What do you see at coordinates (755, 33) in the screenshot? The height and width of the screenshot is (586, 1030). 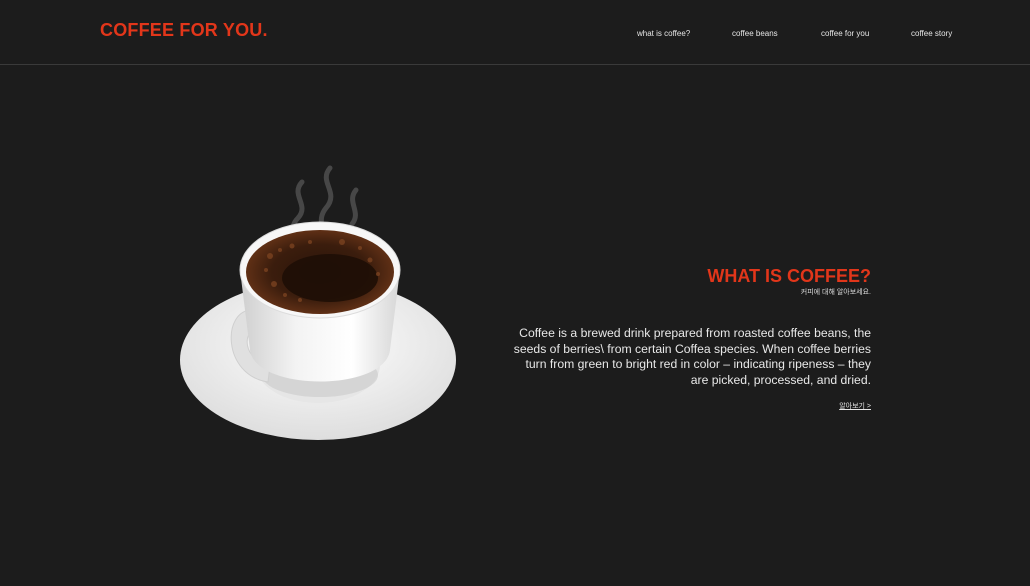 I see `nav-item-coffee-beans: coffee beans` at bounding box center [755, 33].